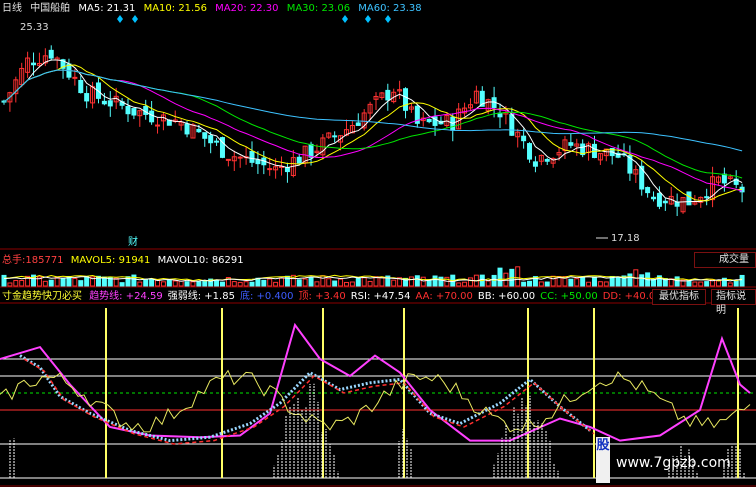 Image resolution: width=756 pixels, height=487 pixels. I want to click on indicator-item-0: 趋势线: +24.59, so click(126, 296).